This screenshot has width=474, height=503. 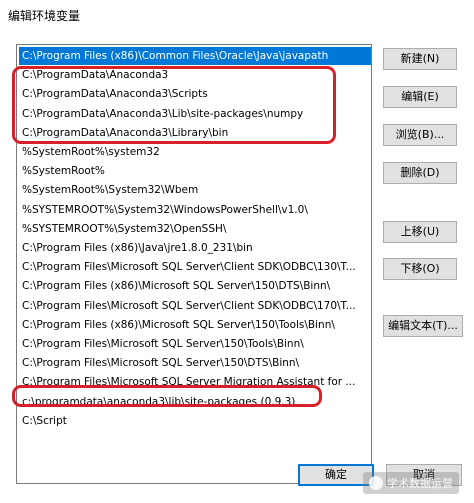 I want to click on path-list-item: C:\ProgramData\Anaconda3, so click(x=195, y=75).